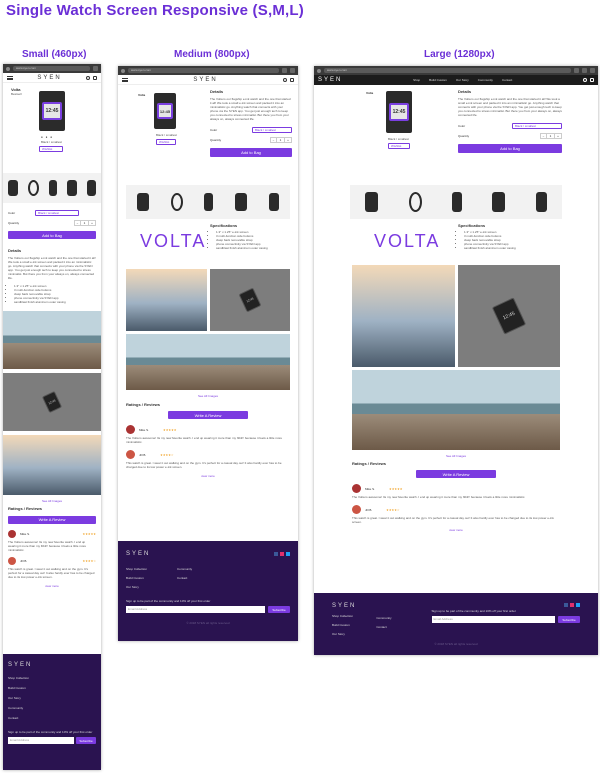 This screenshot has width=600, height=773. Describe the element at coordinates (456, 410) in the screenshot. I see `lifestyle-photo-car` at that location.